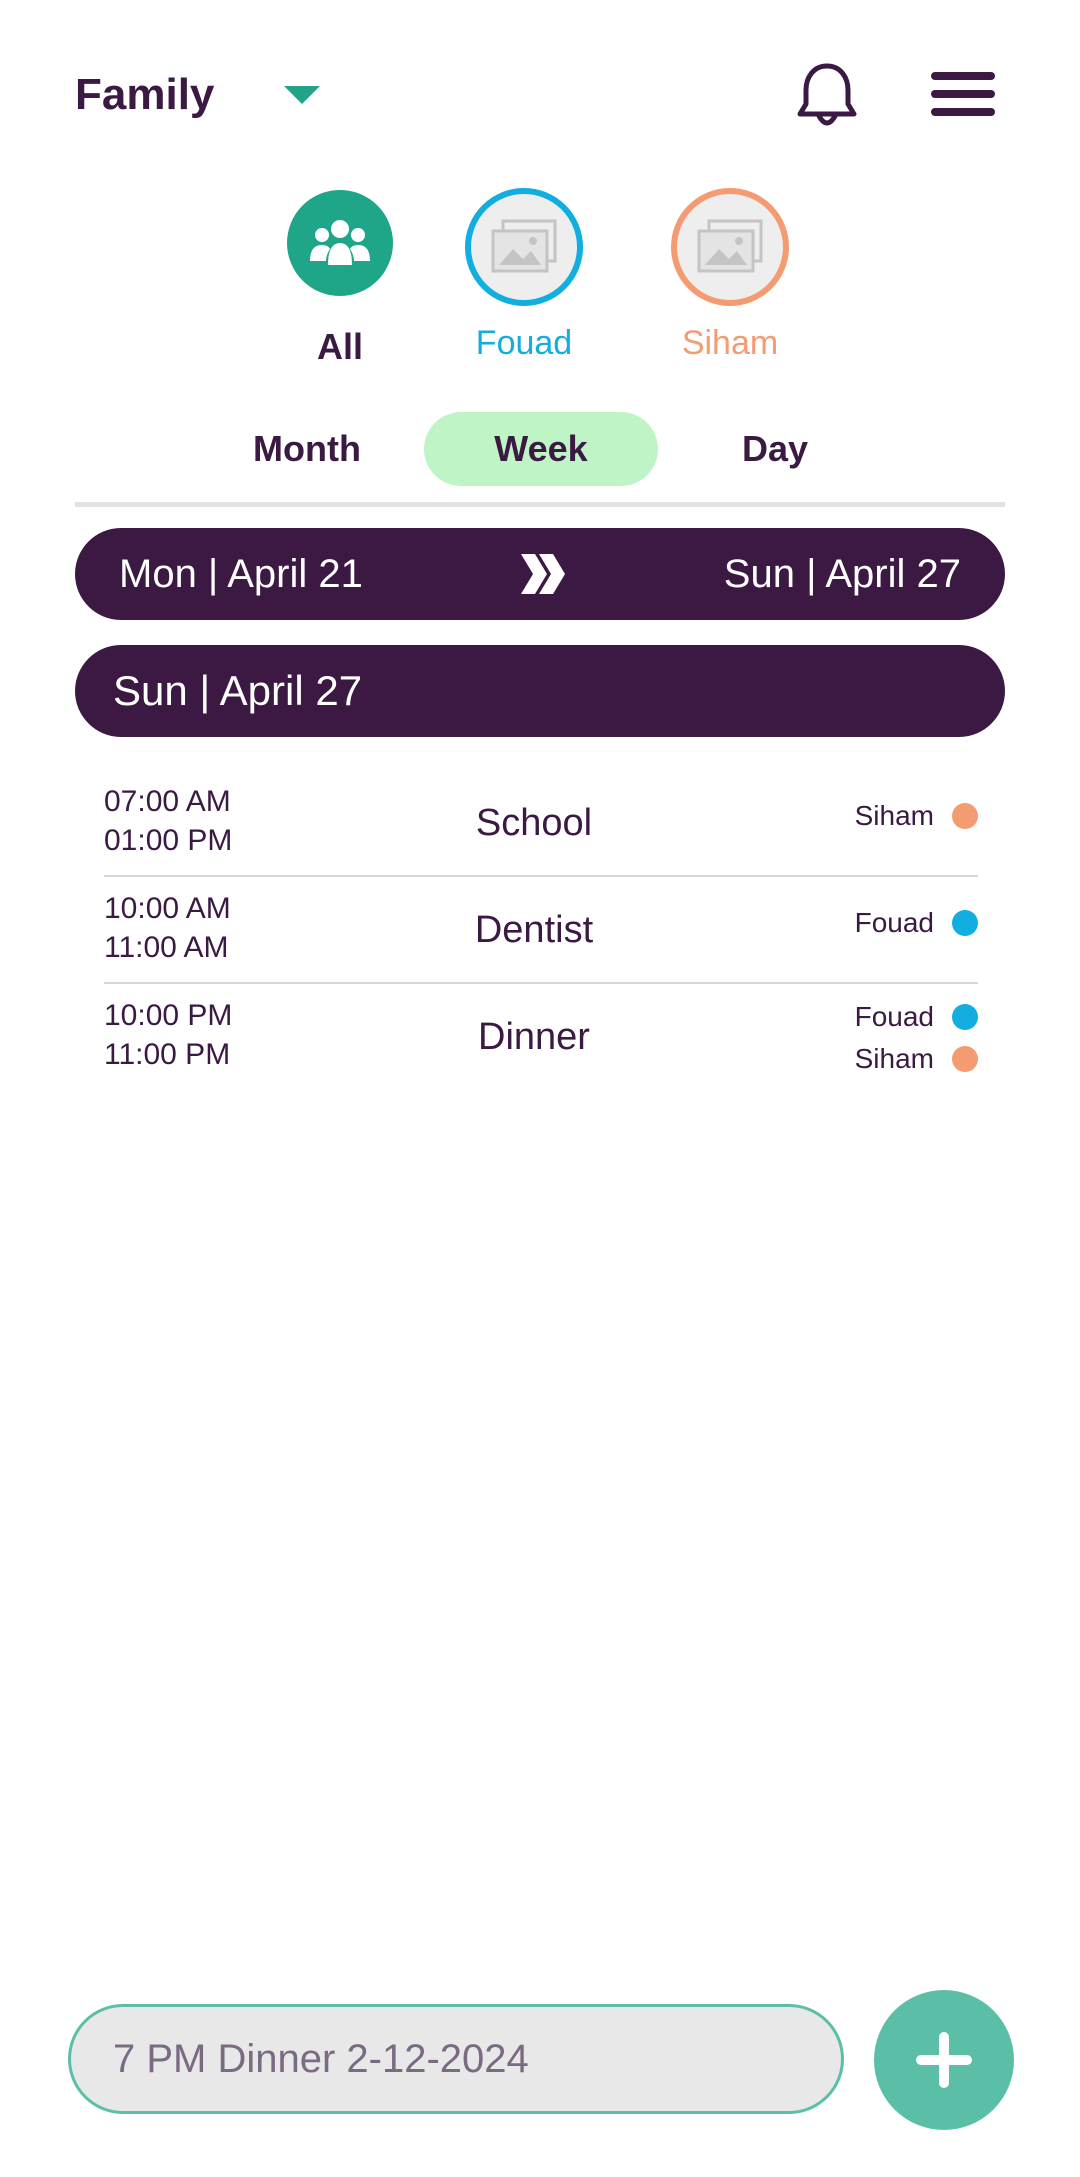 The height and width of the screenshot is (2177, 1080). I want to click on member-siham: Siham, so click(730, 275).